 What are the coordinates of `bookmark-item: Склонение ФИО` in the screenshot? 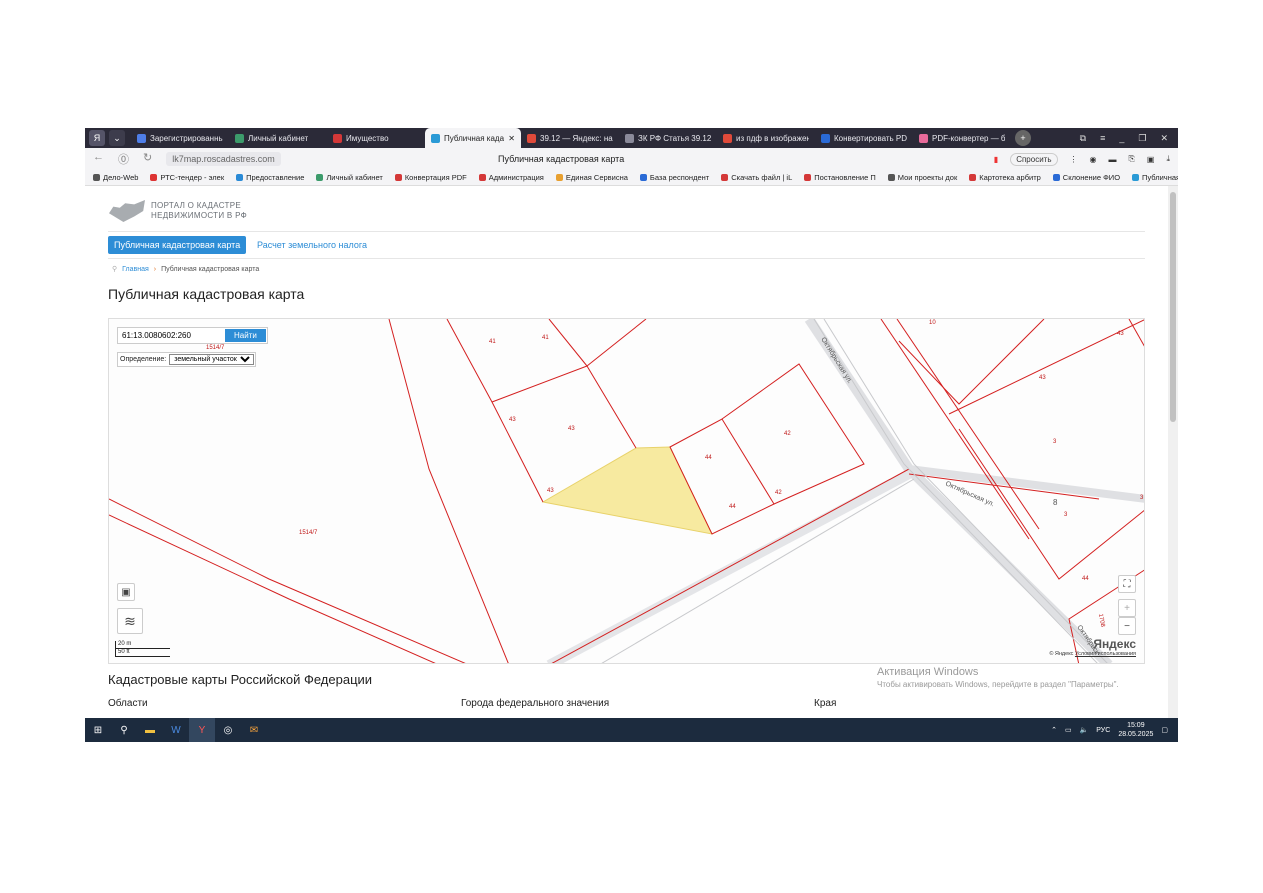 It's located at (1084, 177).